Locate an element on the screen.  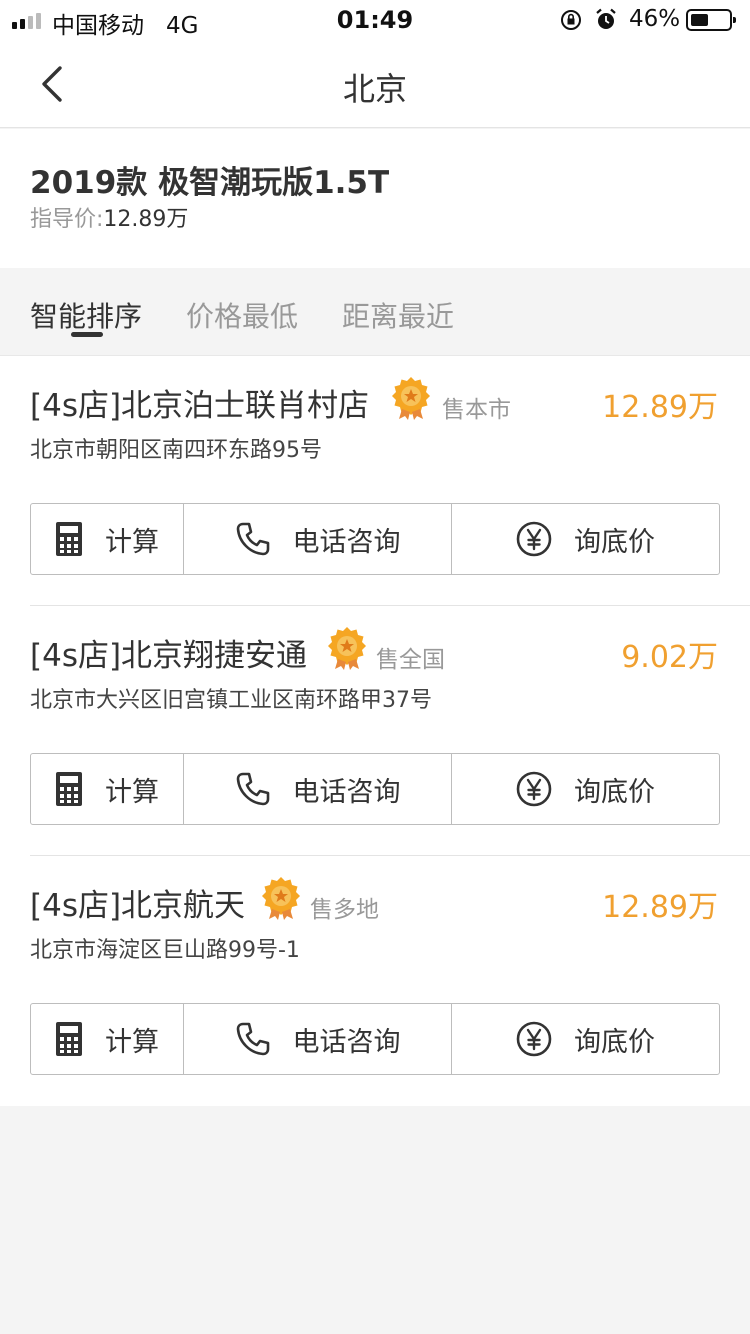
tab-nearest: 距离最近 is located at coordinates (398, 315).